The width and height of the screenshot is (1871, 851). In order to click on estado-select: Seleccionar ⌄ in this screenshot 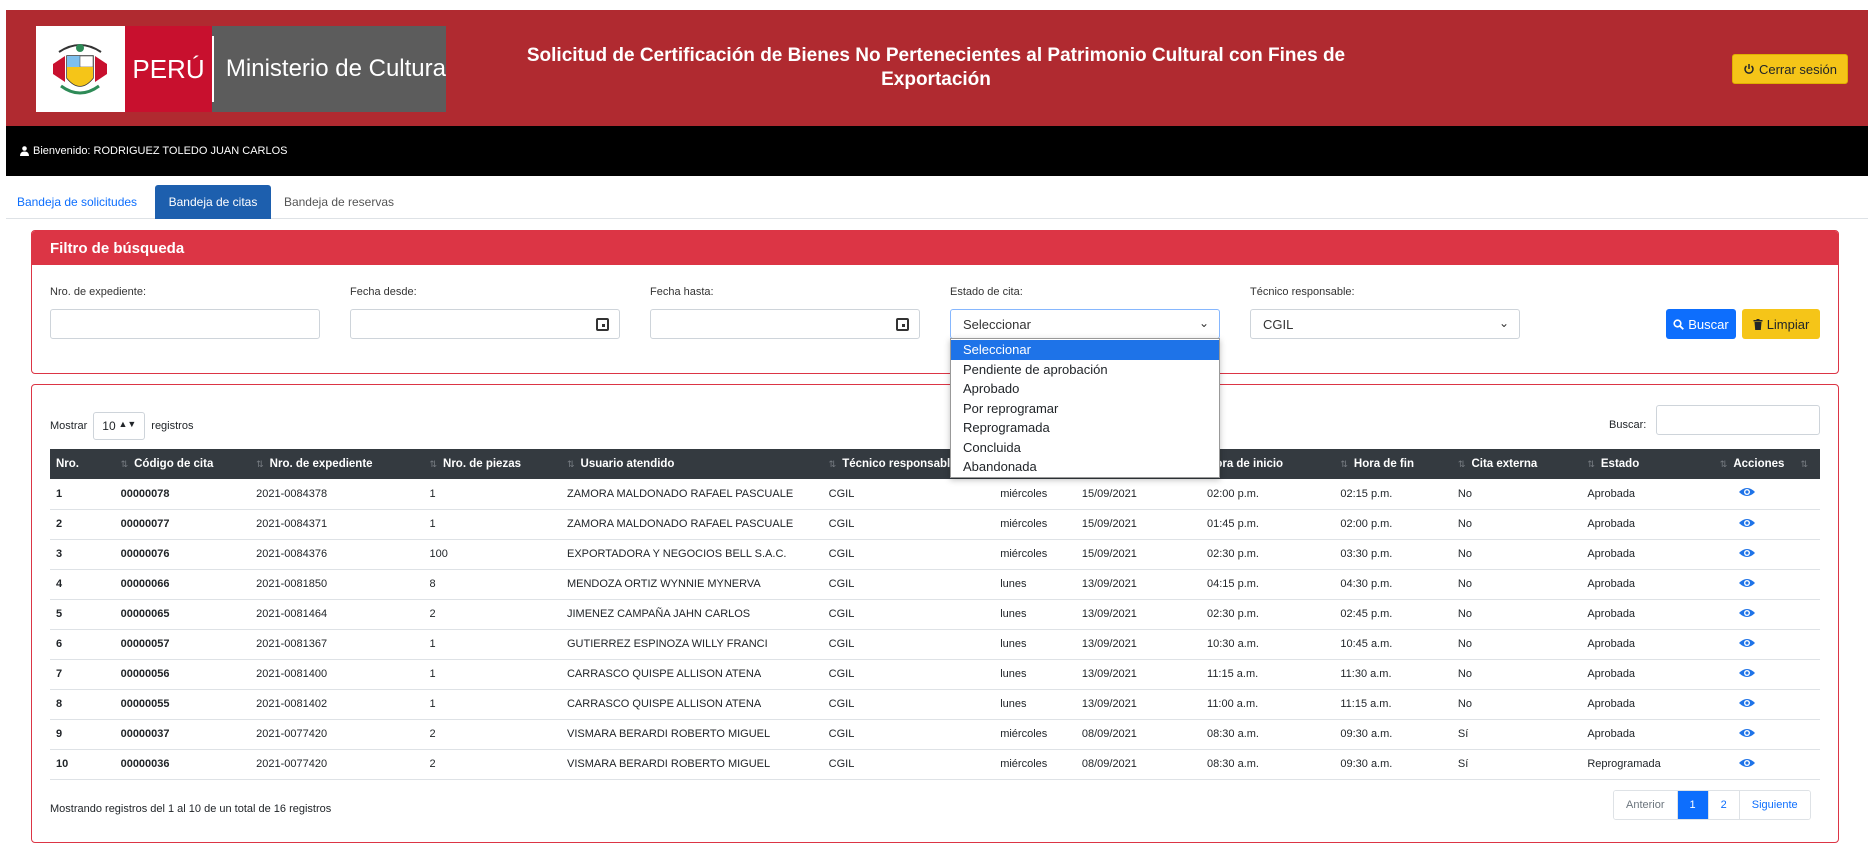, I will do `click(1085, 324)`.